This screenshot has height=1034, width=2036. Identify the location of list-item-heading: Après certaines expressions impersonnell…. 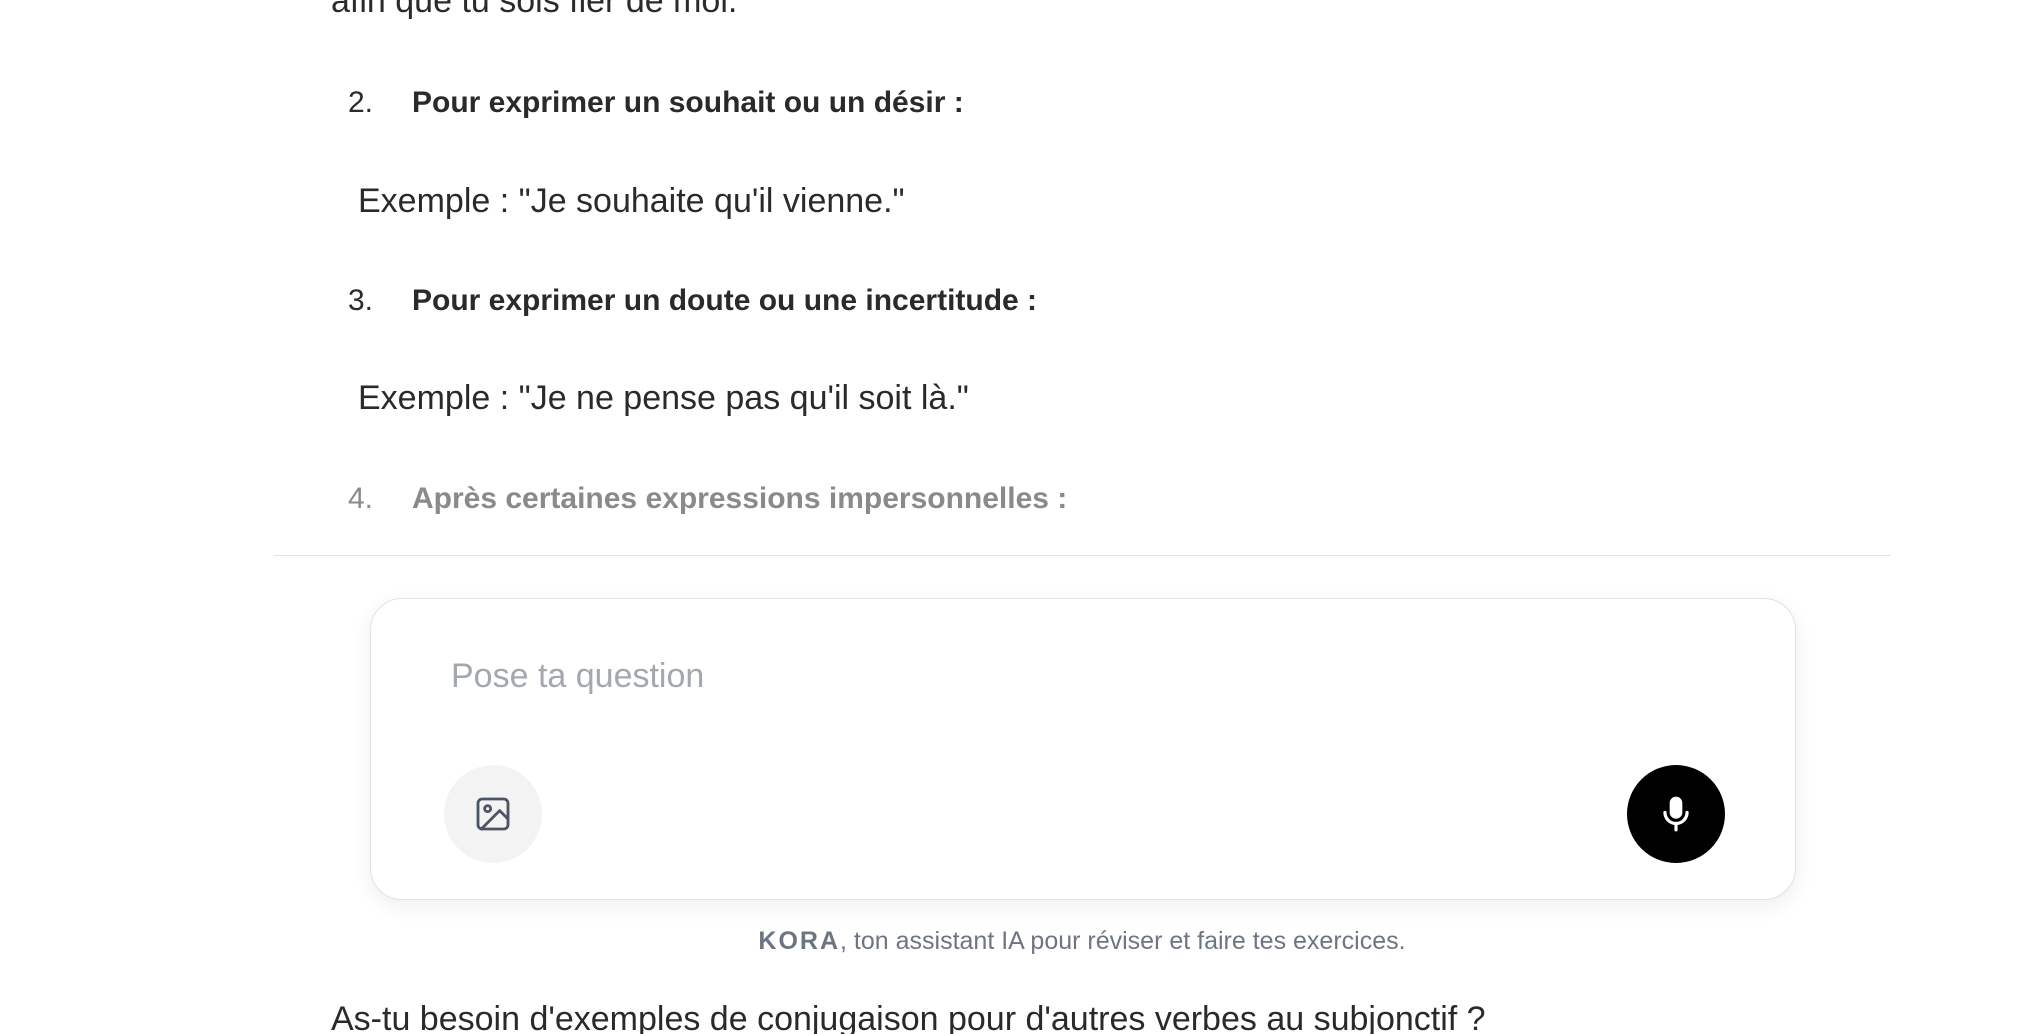
(740, 498).